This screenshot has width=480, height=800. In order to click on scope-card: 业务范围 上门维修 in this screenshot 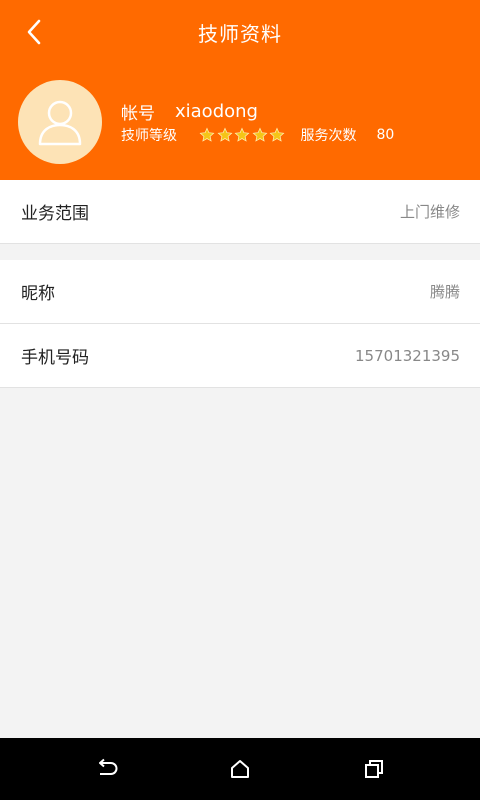, I will do `click(240, 212)`.